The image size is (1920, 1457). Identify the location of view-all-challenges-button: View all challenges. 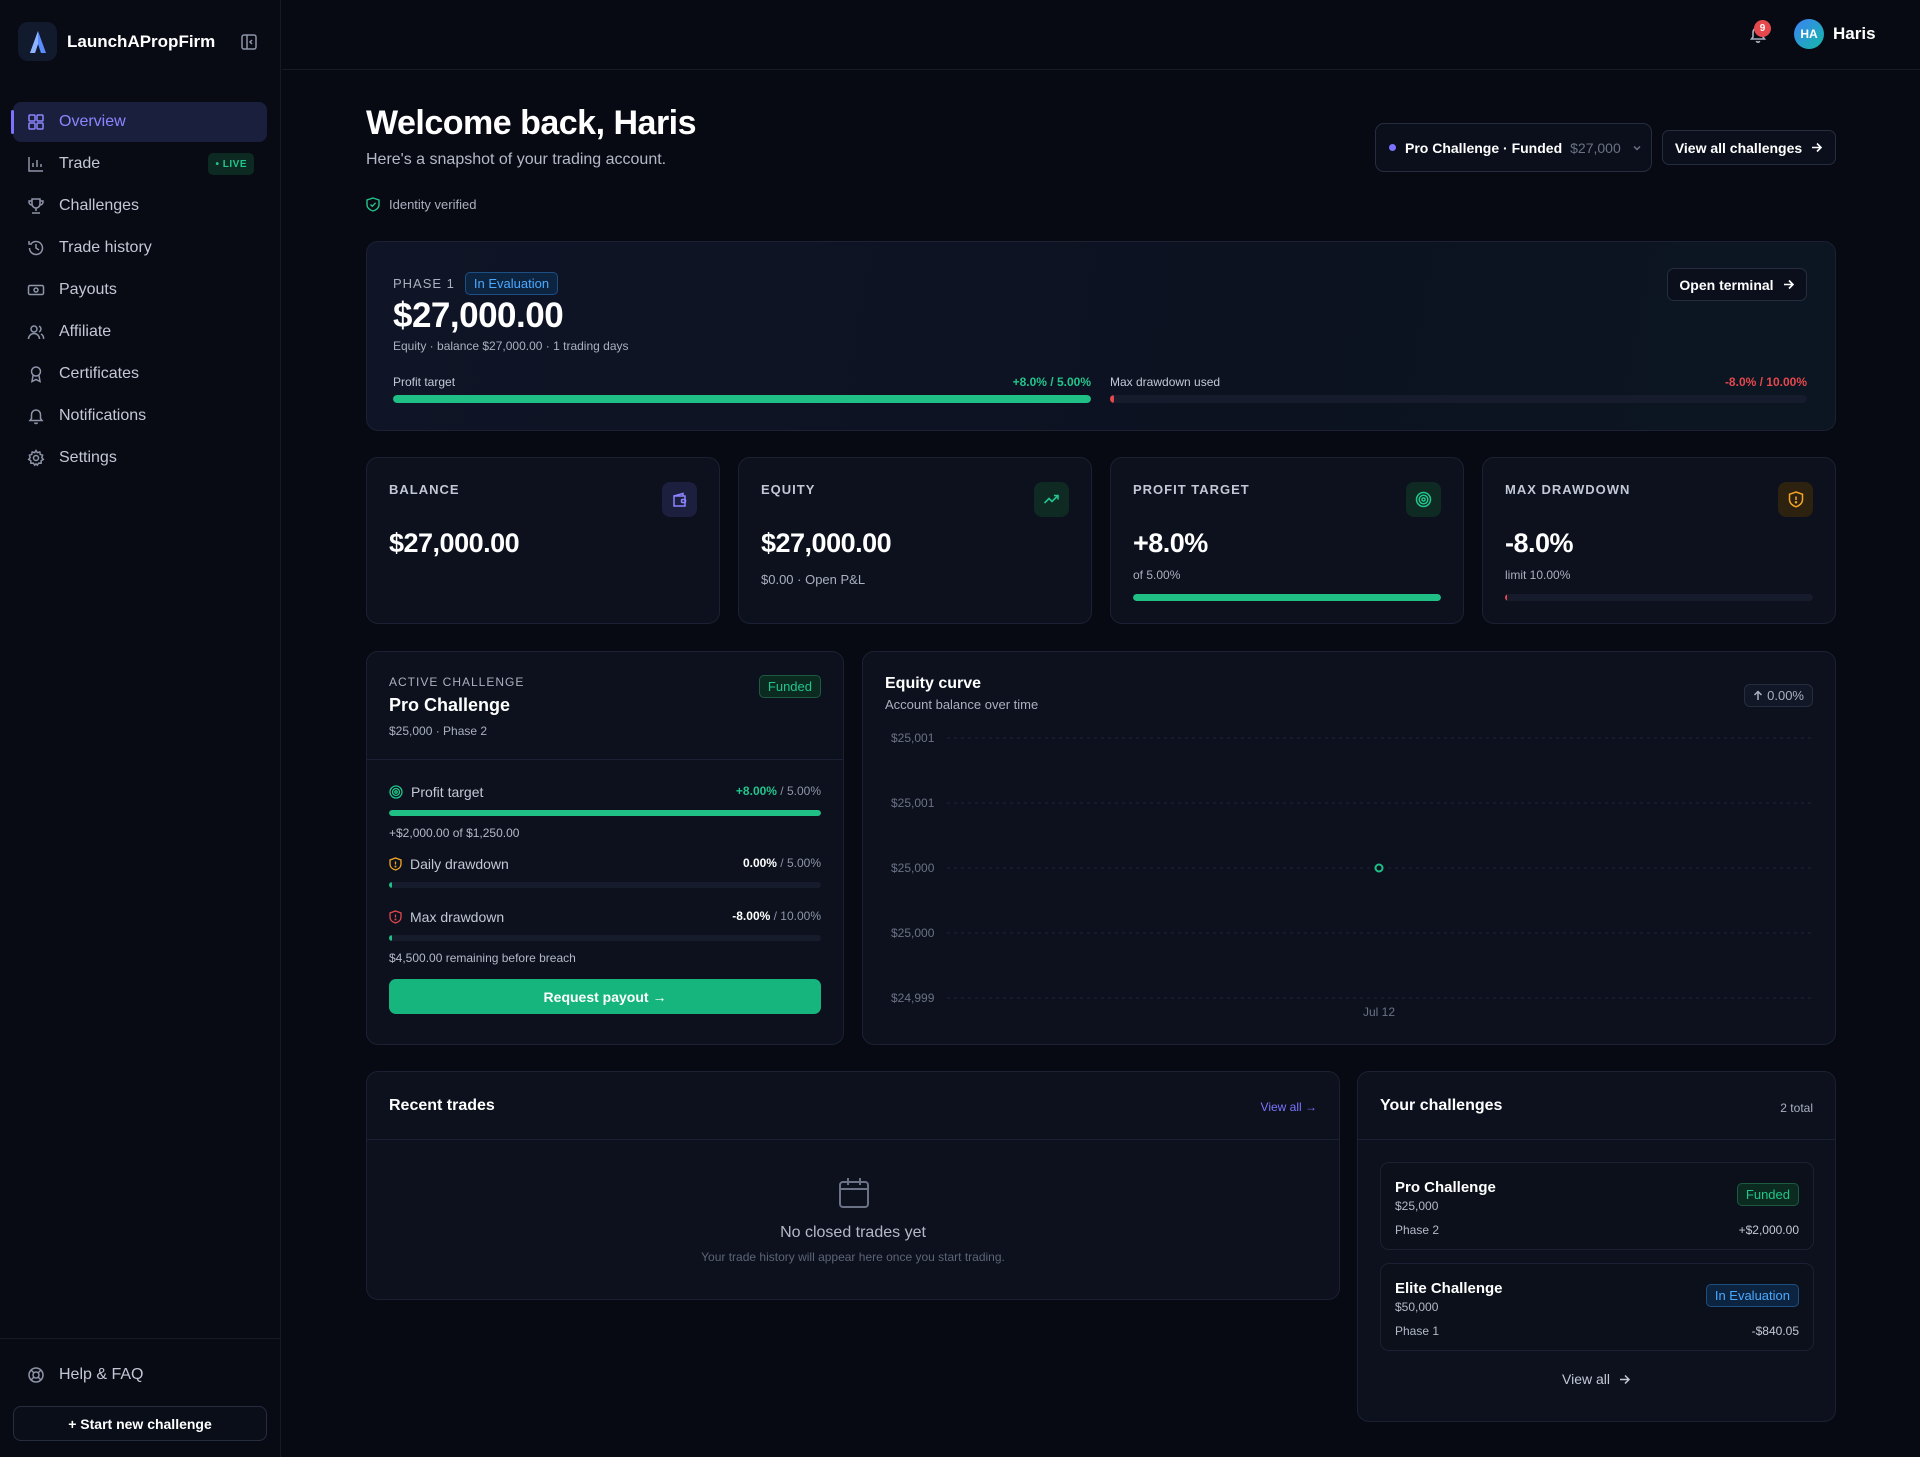
(1749, 147).